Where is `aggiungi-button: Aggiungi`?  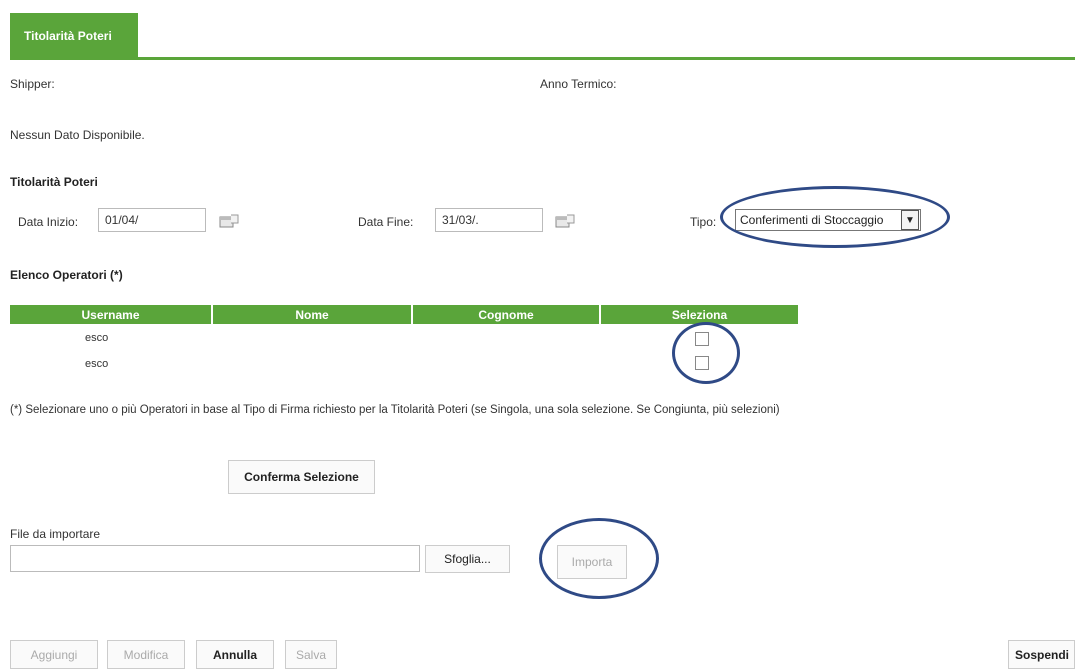 aggiungi-button: Aggiungi is located at coordinates (54, 654).